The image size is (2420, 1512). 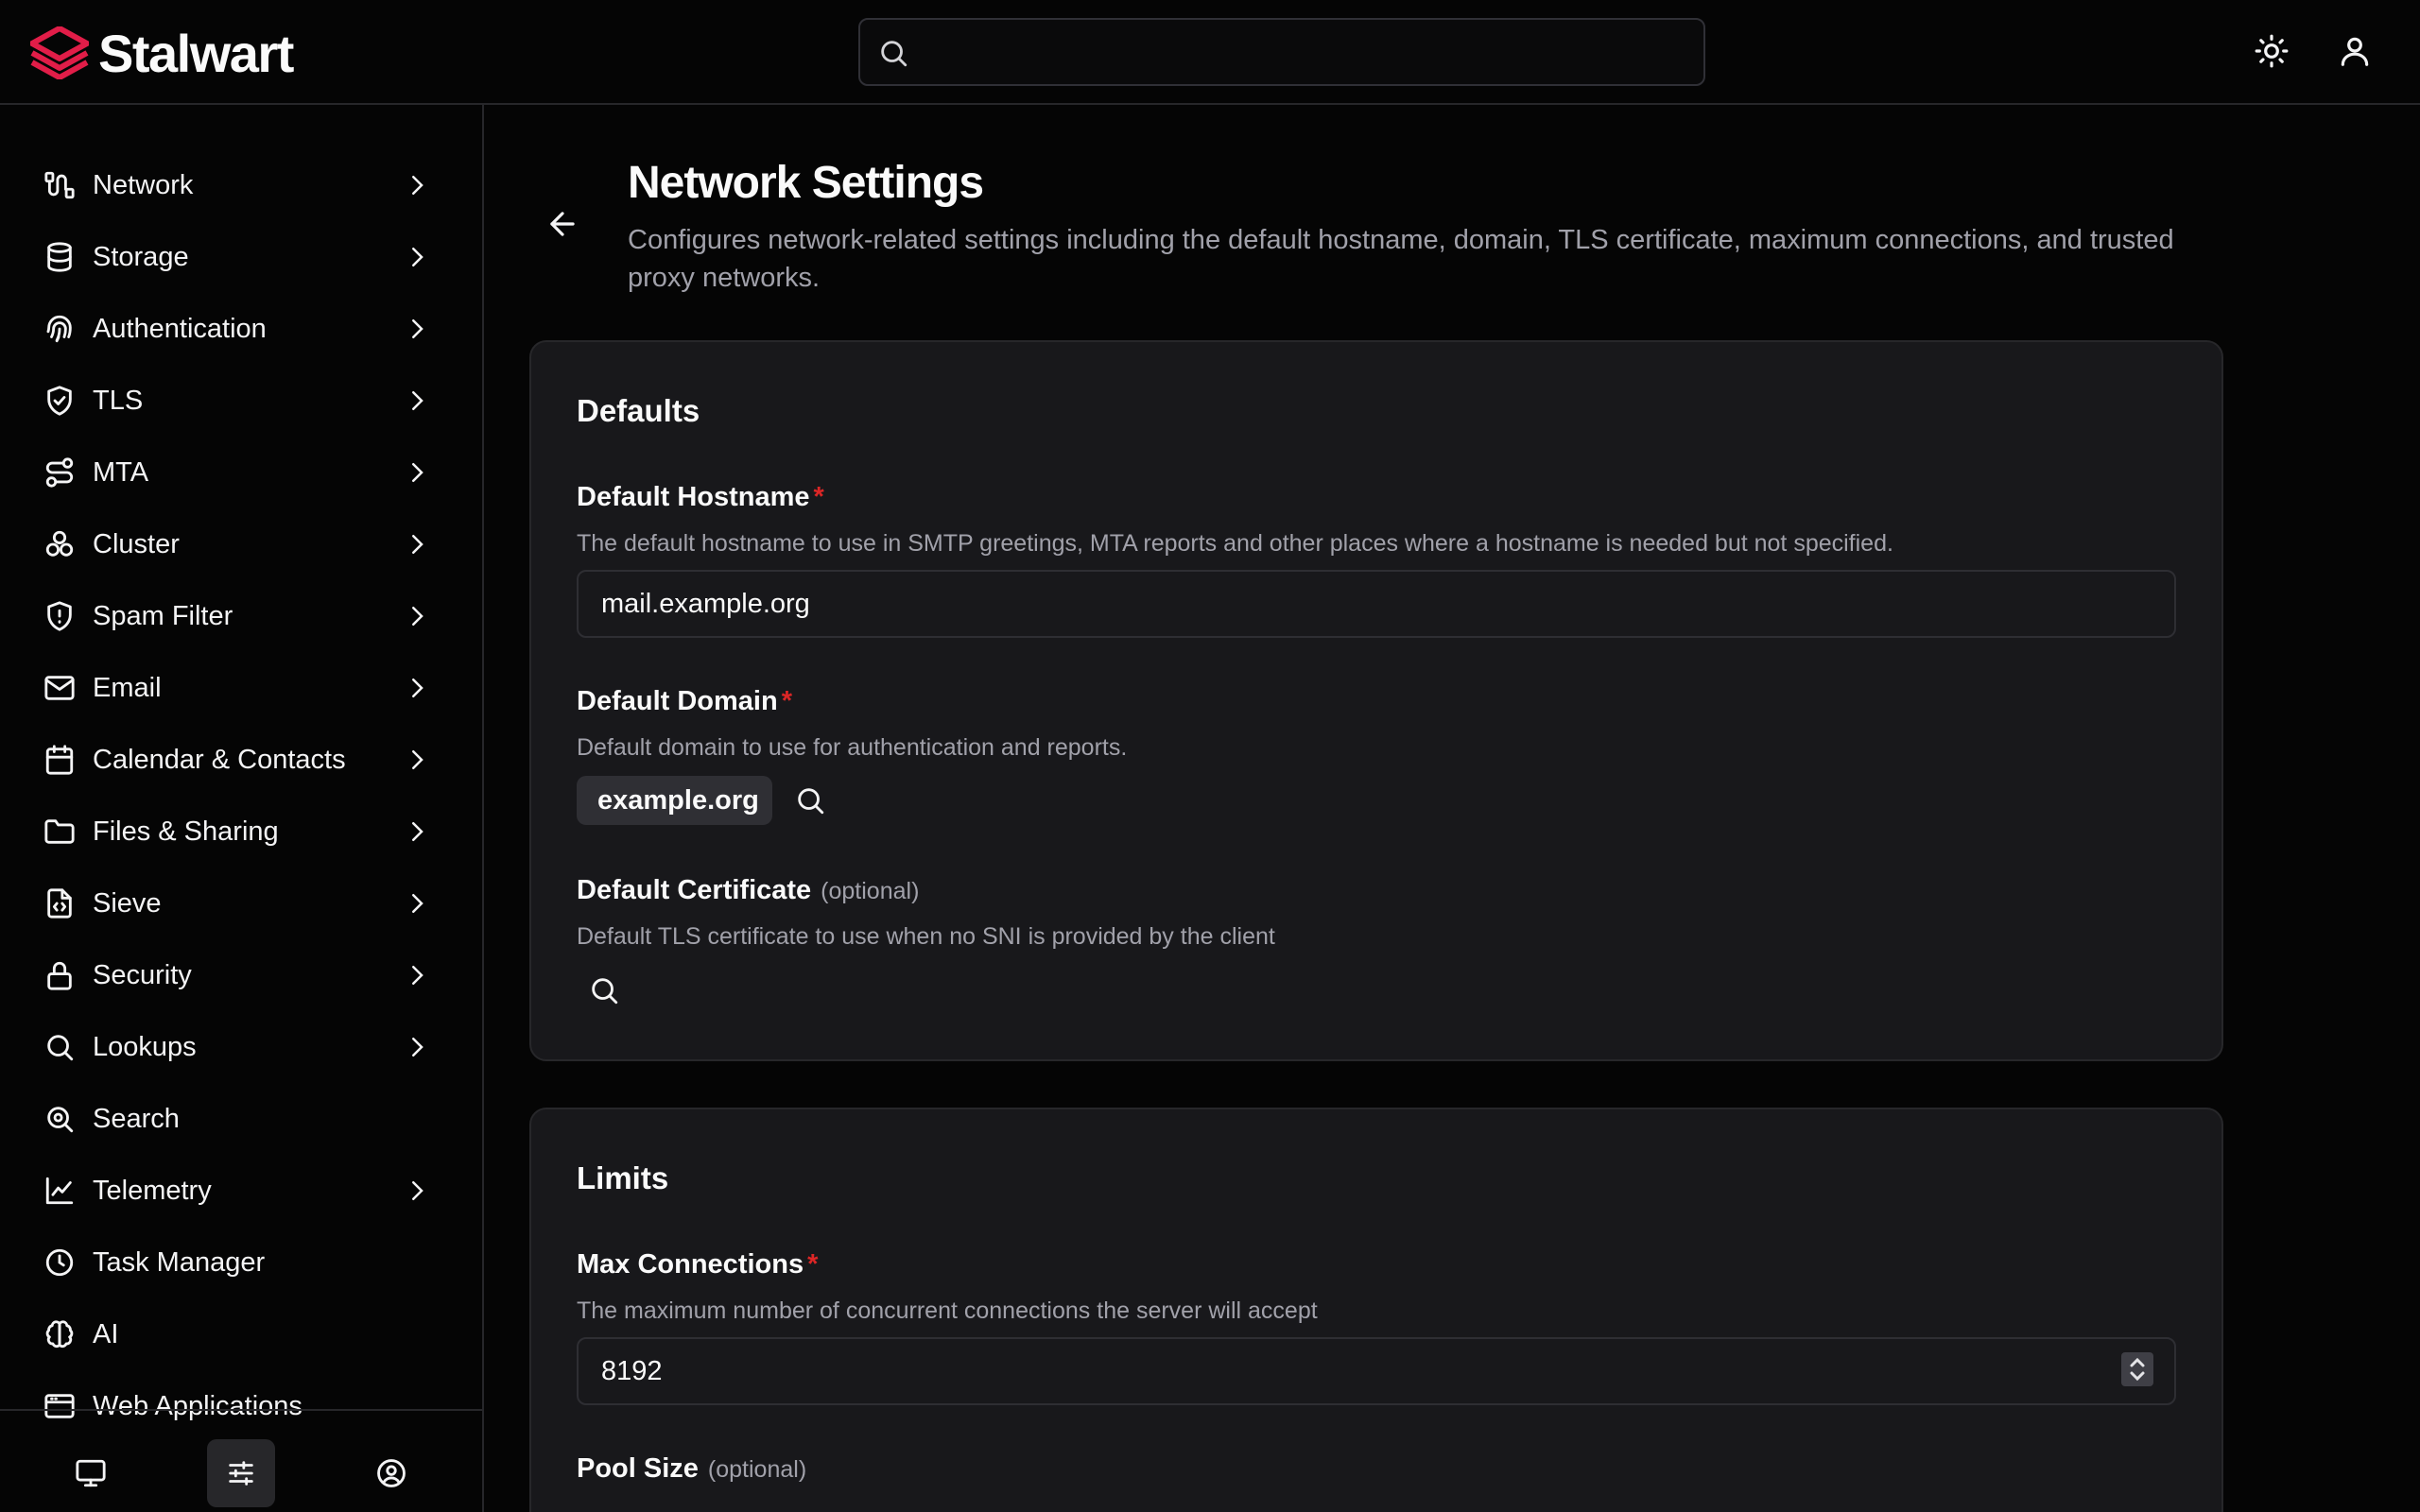 I want to click on mail-icon, so click(x=59, y=688).